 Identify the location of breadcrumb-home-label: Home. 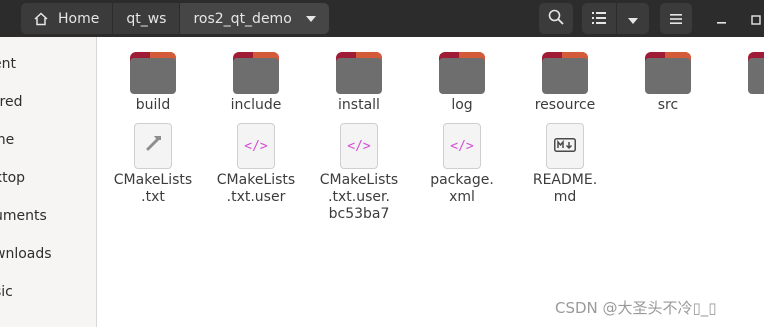
(79, 18).